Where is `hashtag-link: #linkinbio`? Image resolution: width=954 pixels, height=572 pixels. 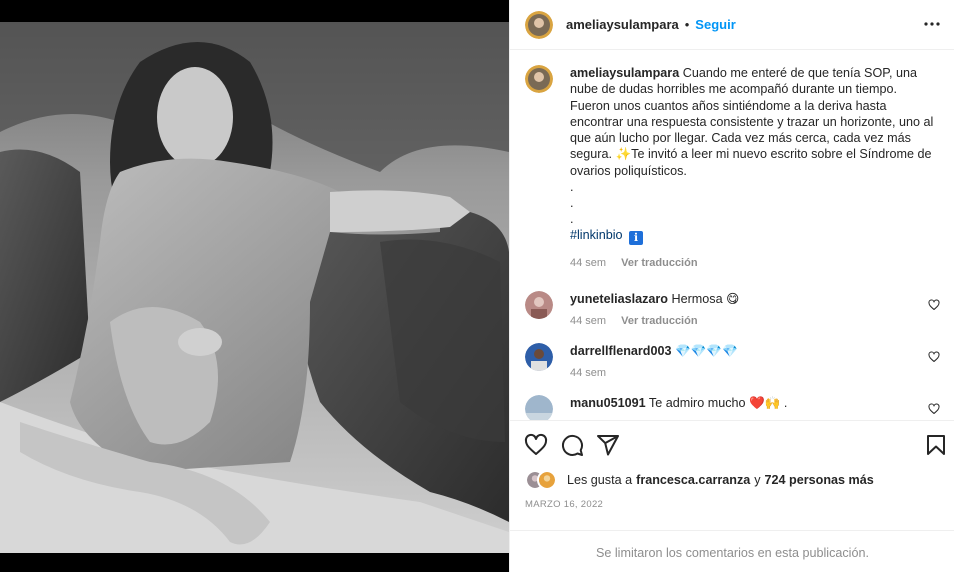 hashtag-link: #linkinbio is located at coordinates (596, 235).